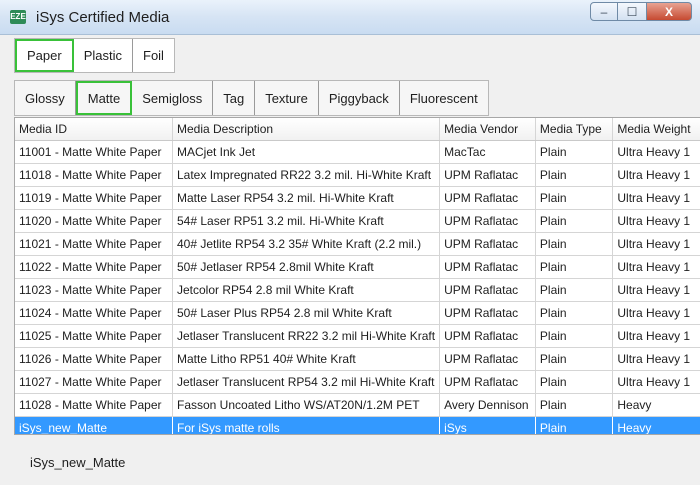  What do you see at coordinates (94, 244) in the screenshot?
I see `cell-media-id: 11021 - Matte White Paper` at bounding box center [94, 244].